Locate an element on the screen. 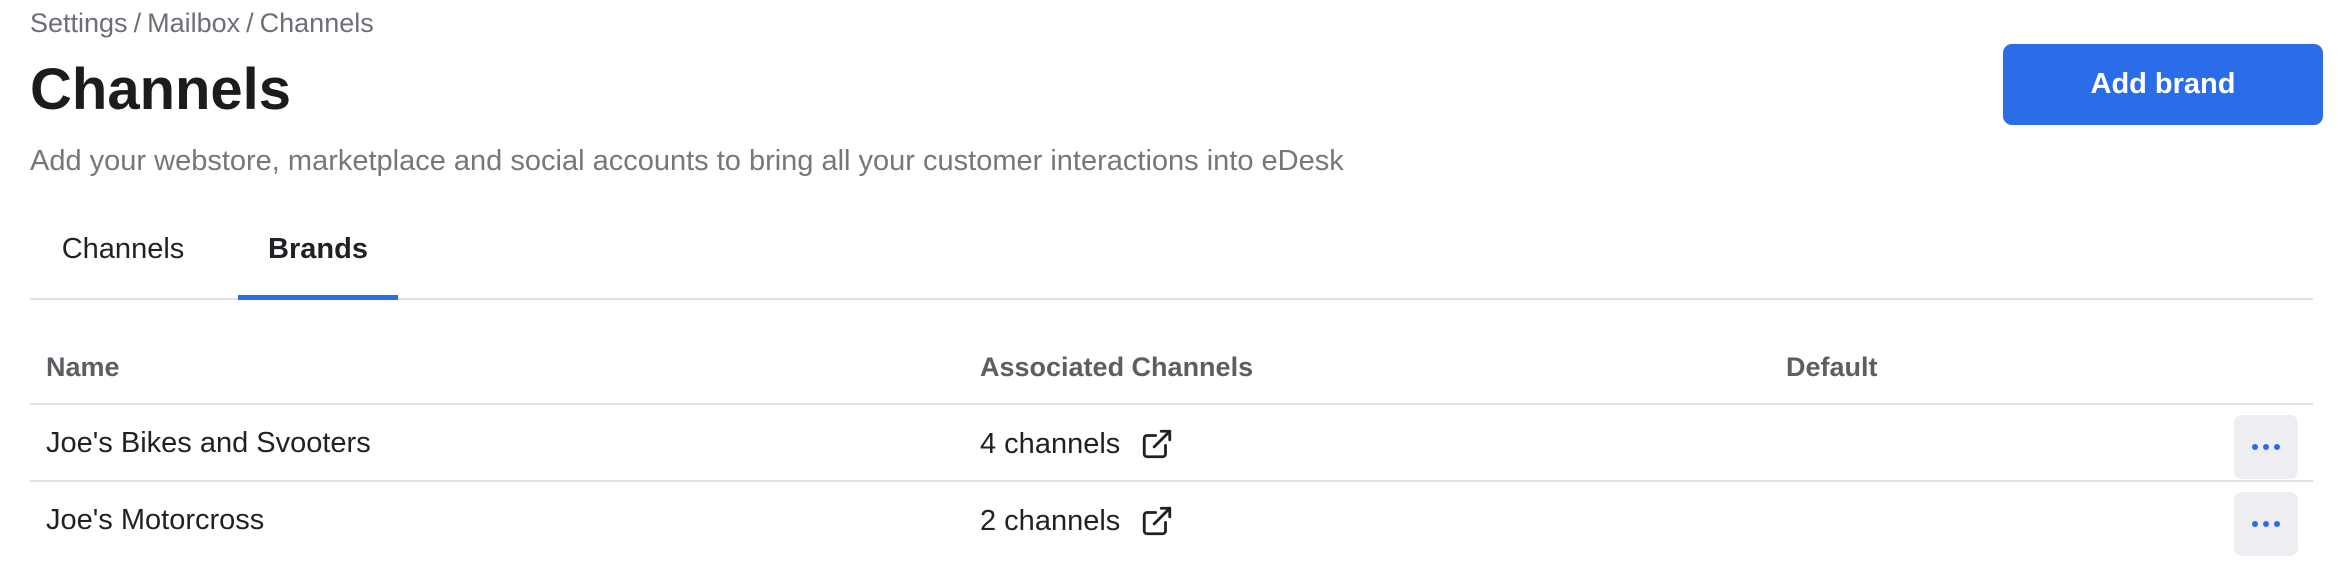 The width and height of the screenshot is (2338, 582). table-header: Name Associated Channels Default is located at coordinates (1171, 366).